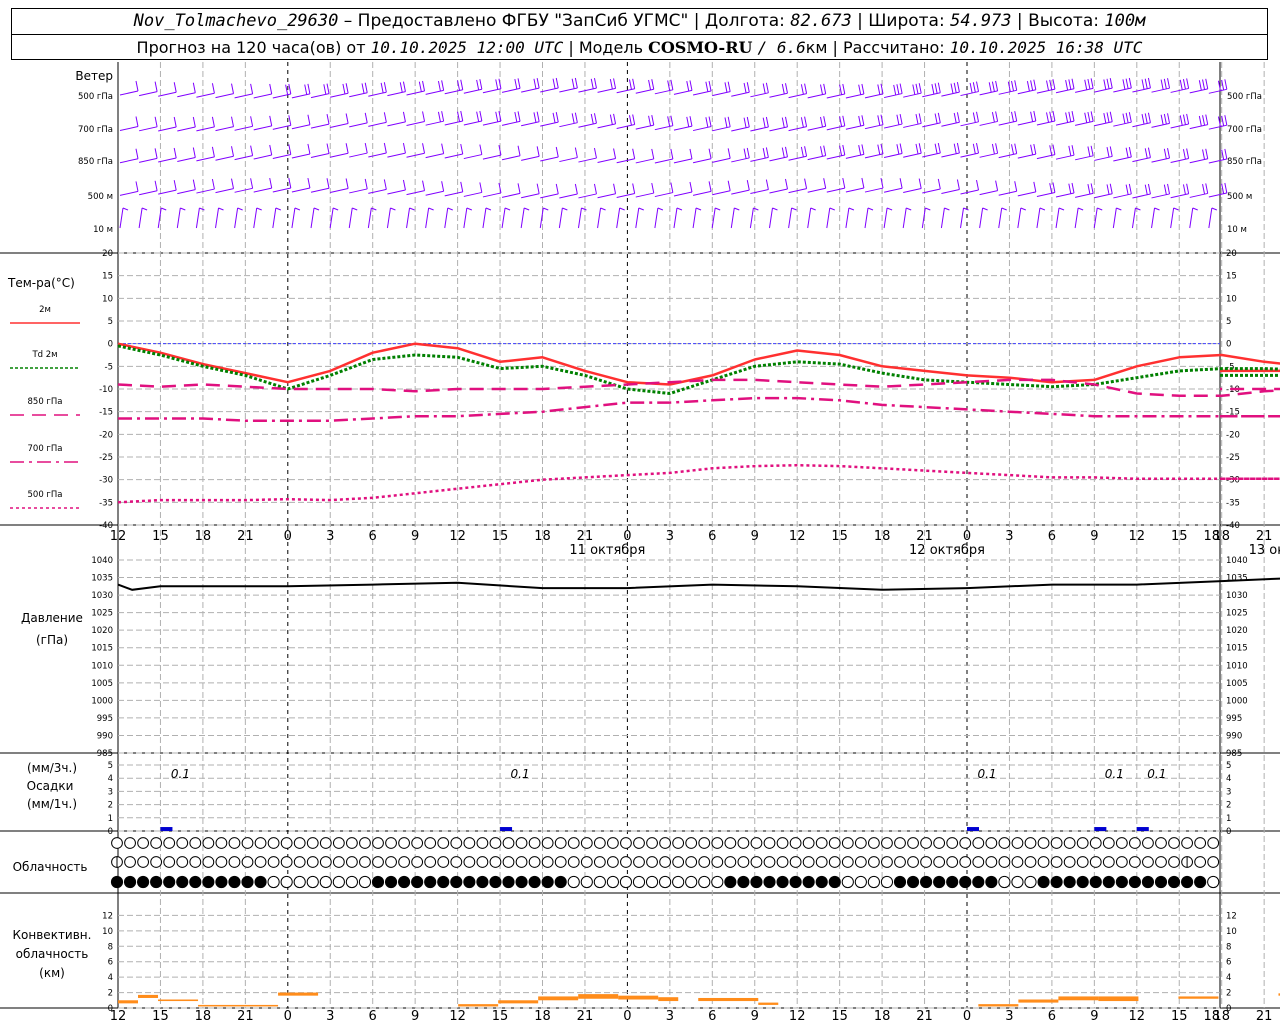  Describe the element at coordinates (670, 1016) in the screenshot. I see `time-tick-label-bottom: 3` at that location.